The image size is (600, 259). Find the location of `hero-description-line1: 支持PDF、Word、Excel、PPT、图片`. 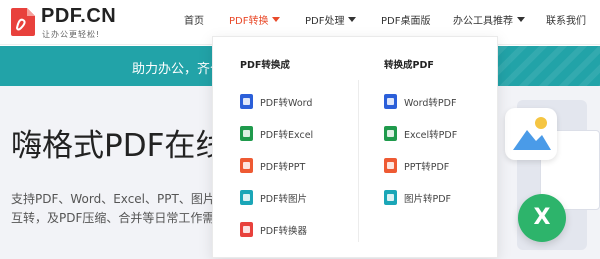

hero-description-line1: 支持PDF、Word、Excel、PPT、图片 is located at coordinates (113, 199).